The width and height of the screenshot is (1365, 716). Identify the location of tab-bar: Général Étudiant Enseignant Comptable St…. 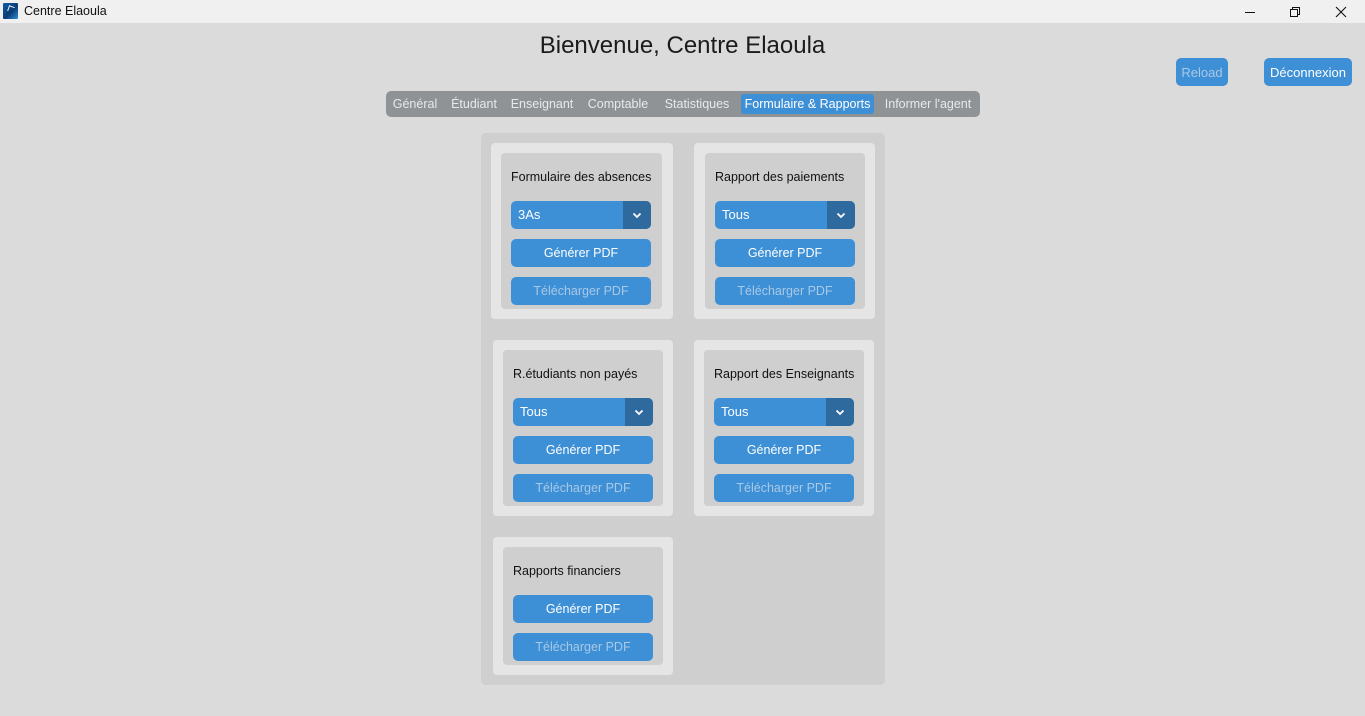
(683, 104).